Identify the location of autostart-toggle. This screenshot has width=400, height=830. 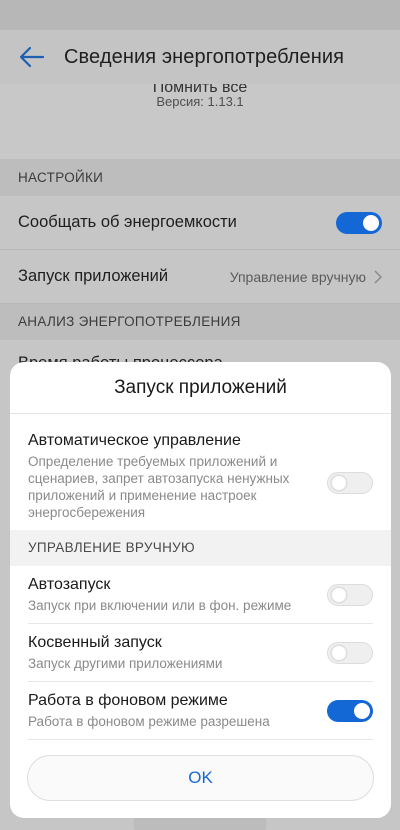
(350, 595).